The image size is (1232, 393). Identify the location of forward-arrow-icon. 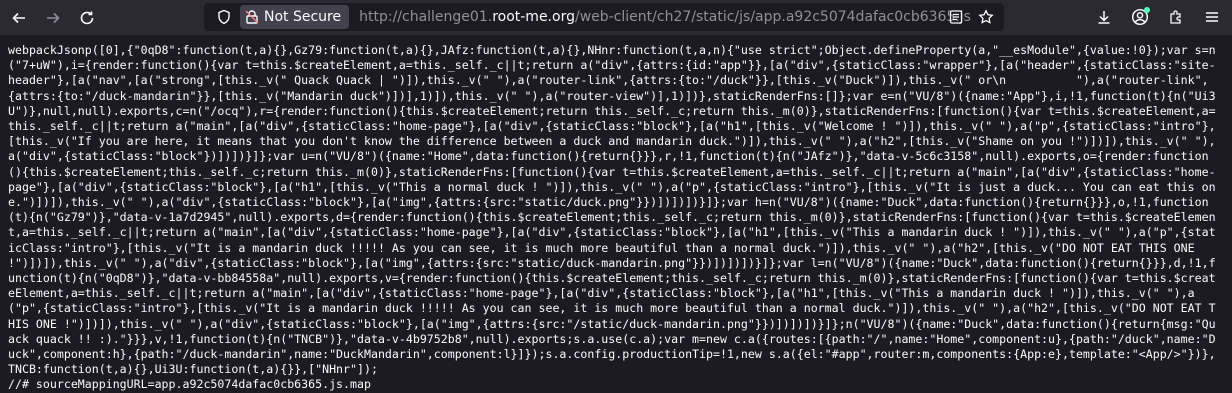
(53, 18).